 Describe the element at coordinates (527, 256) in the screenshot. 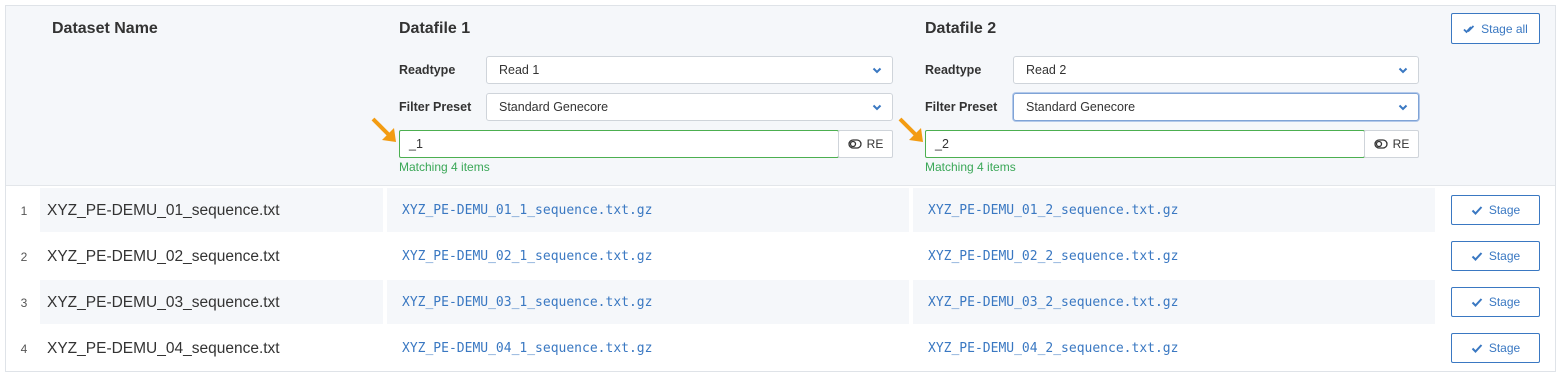

I see `datafile1-link: XYZ_PE-DEMU_02_1_sequence.txt.gz` at that location.